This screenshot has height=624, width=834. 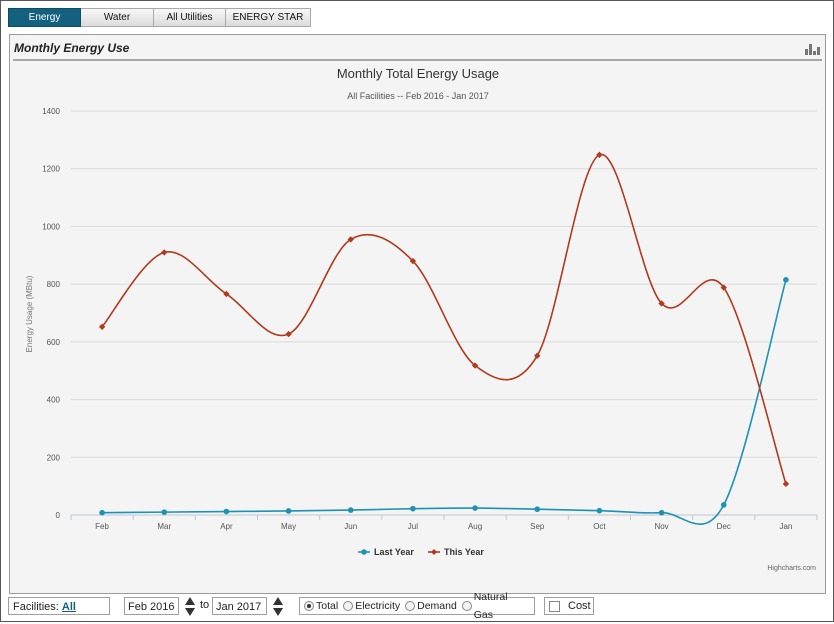 I want to click on x-tick-label: Feb, so click(x=102, y=526).